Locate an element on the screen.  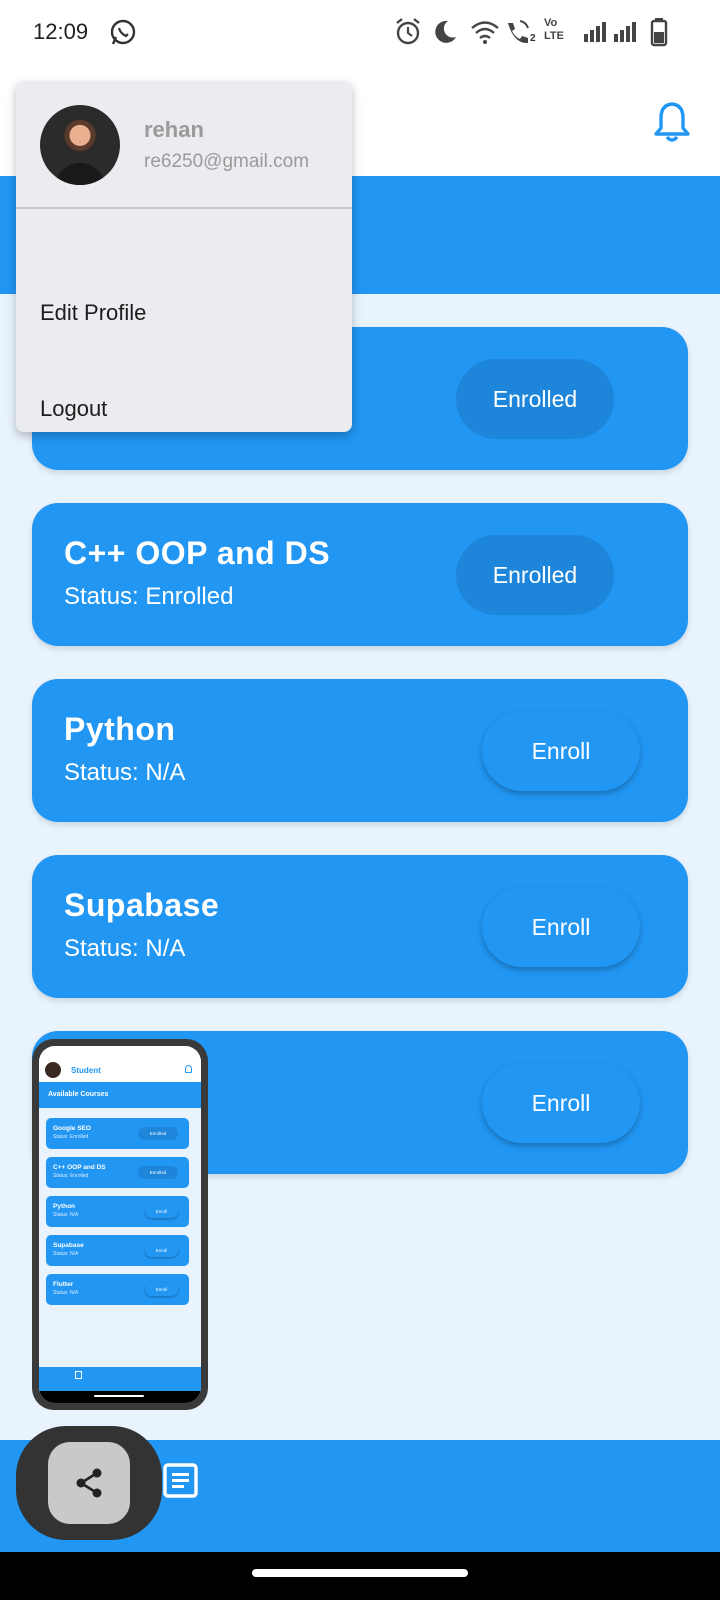
preview-course-card: Supabase Status: N/A Enroll is located at coordinates (117, 1250).